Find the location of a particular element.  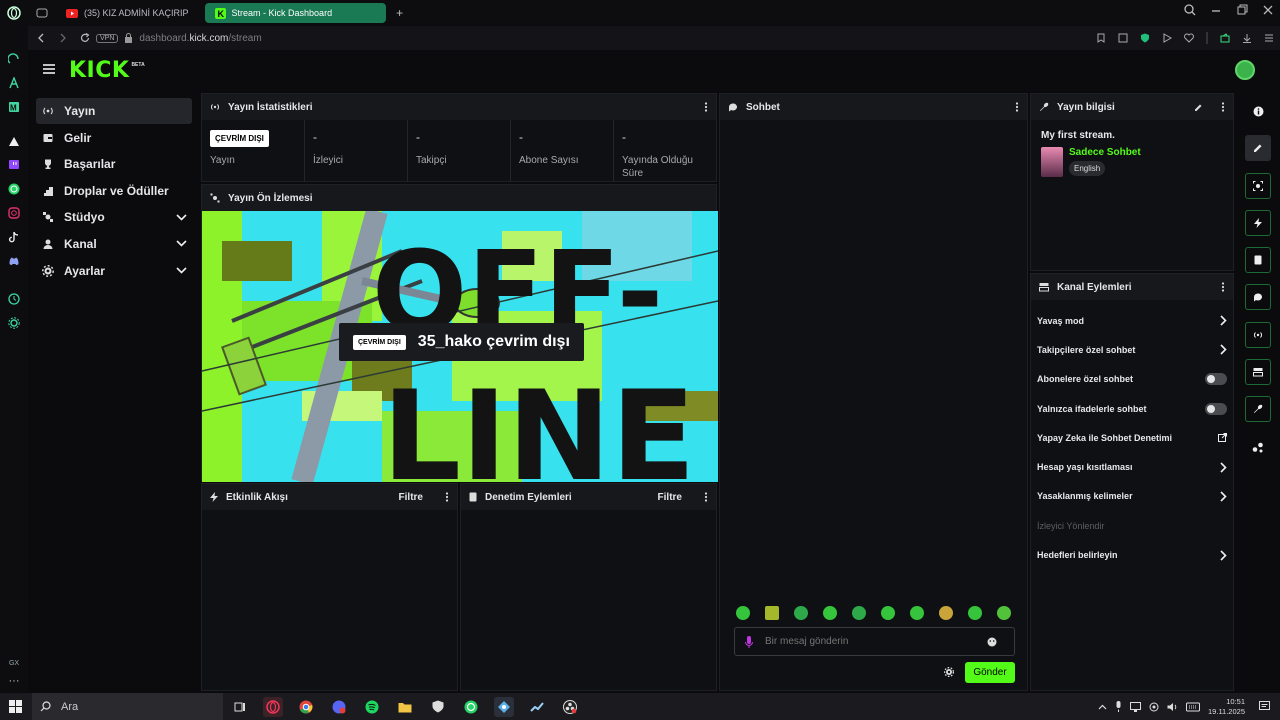

whatsapp-icon is located at coordinates (14, 189).